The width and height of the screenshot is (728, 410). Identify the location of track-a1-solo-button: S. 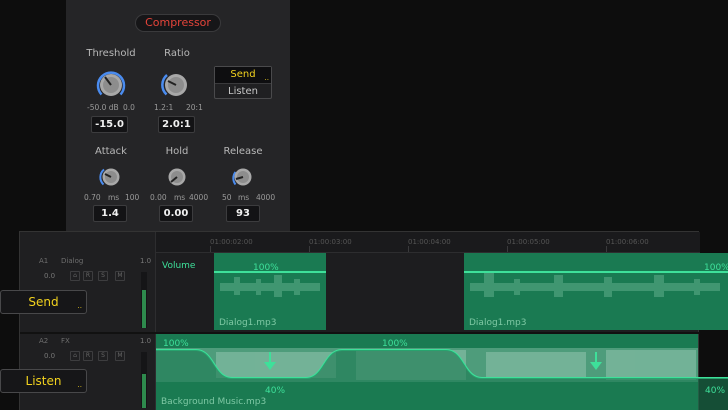
(103, 276).